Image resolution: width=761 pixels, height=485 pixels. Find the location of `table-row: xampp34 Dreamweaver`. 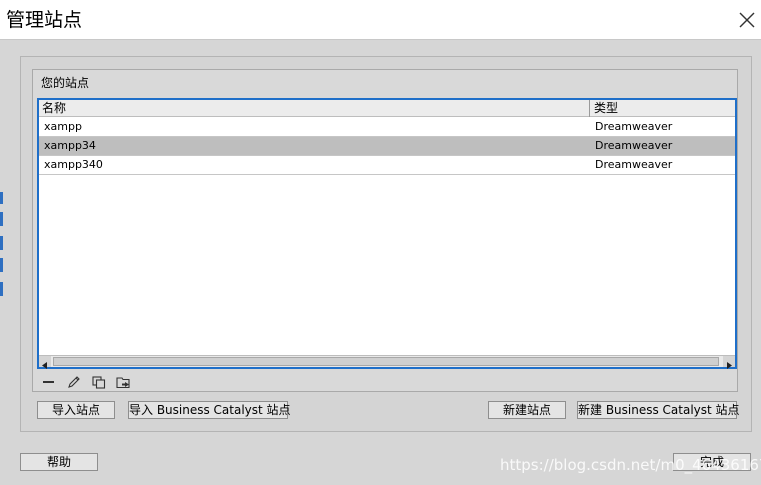

table-row: xampp34 Dreamweaver is located at coordinates (387, 146).